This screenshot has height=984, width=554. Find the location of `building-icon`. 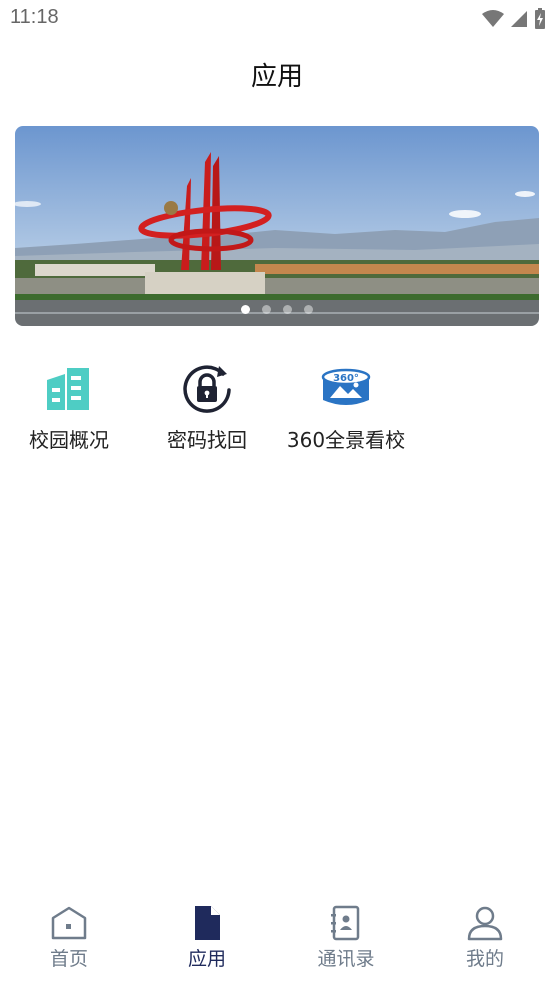

building-icon is located at coordinates (68, 389).